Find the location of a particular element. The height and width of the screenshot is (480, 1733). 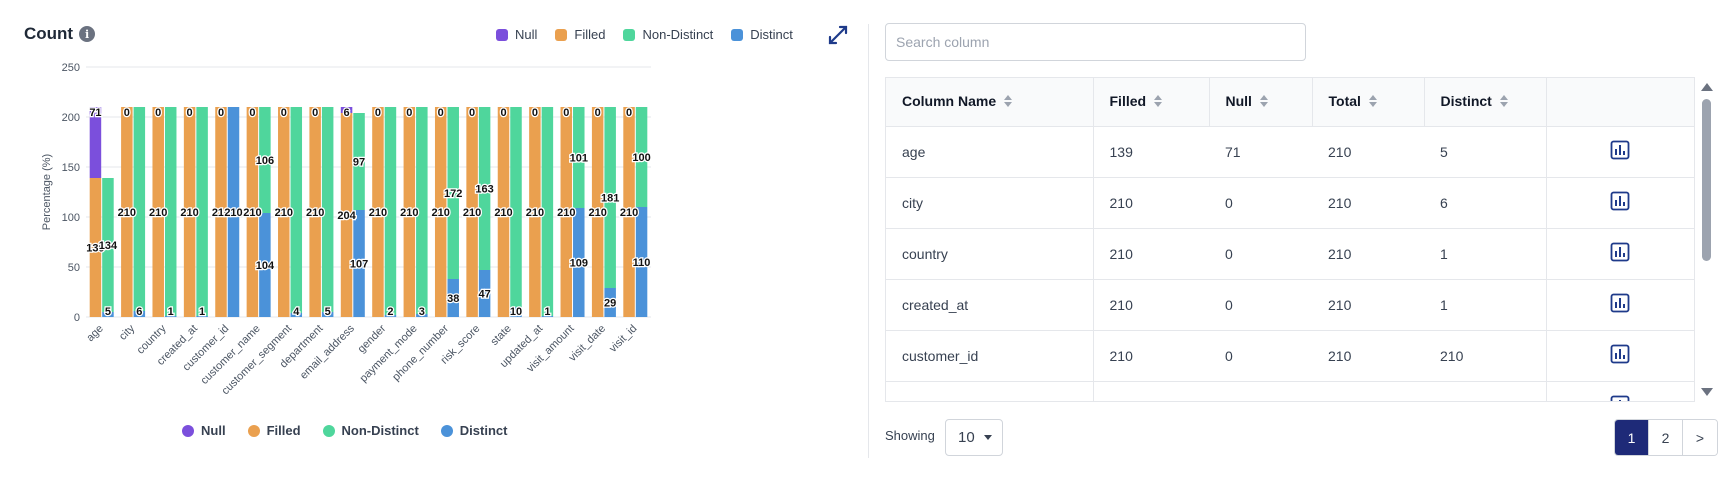

legend-bottom-item-non-distinct: Non-Distinct is located at coordinates (370, 430).